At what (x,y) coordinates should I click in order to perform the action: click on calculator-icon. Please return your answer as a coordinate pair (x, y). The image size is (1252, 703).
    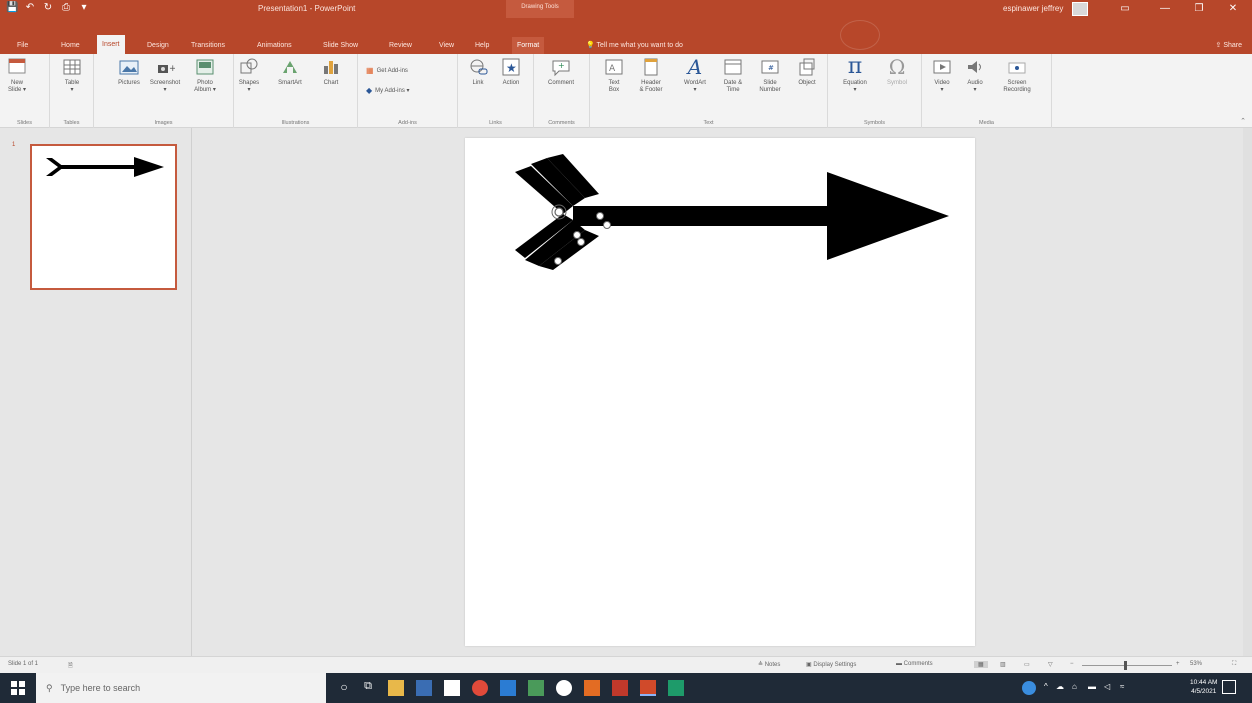
    Looking at the image, I should click on (536, 688).